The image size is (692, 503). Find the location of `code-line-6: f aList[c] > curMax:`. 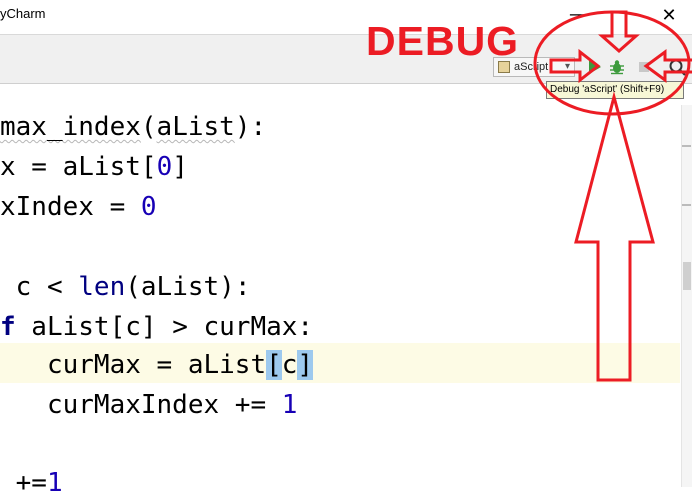

code-line-6: f aList[c] > curMax: is located at coordinates (157, 327).